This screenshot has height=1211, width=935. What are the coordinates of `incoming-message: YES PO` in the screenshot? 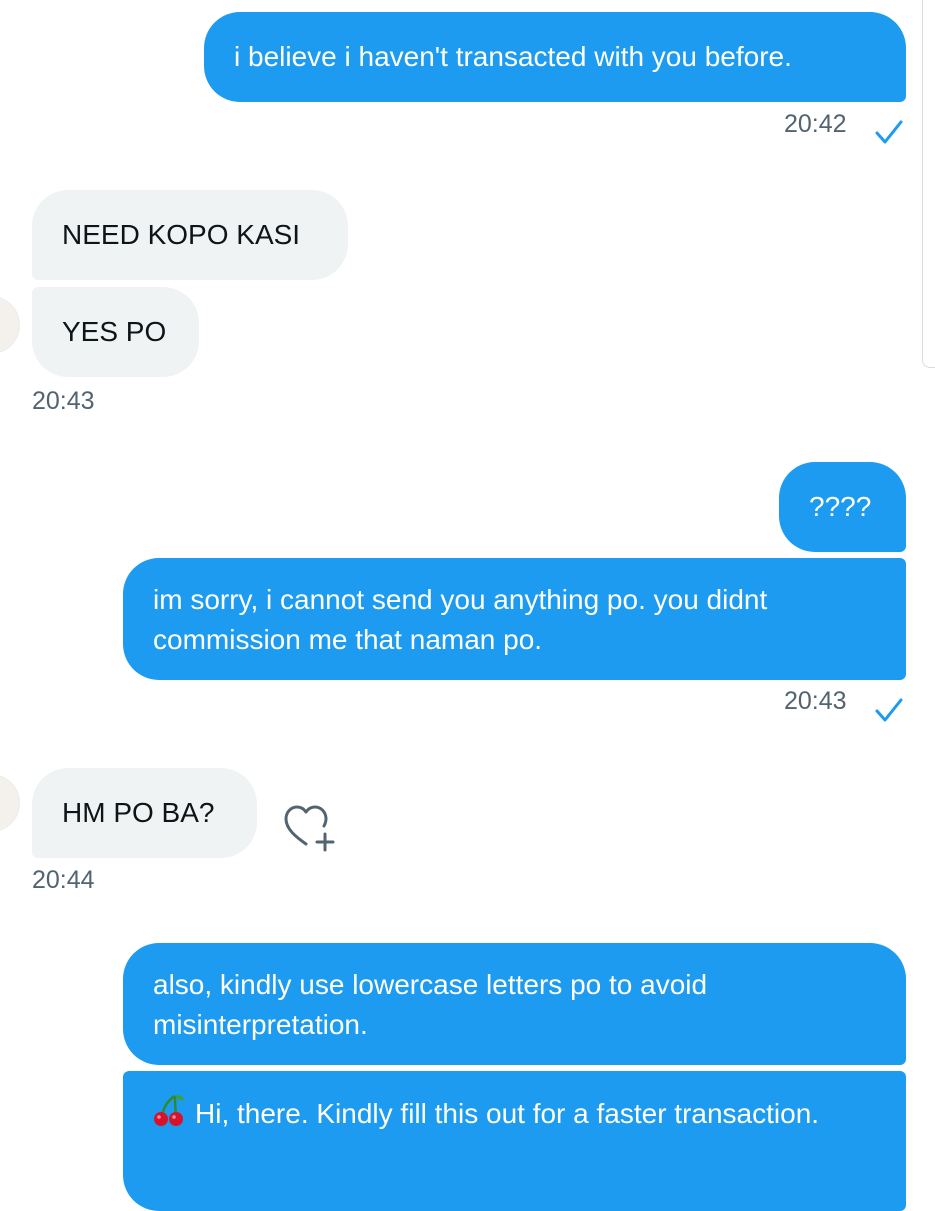 It's located at (115, 332).